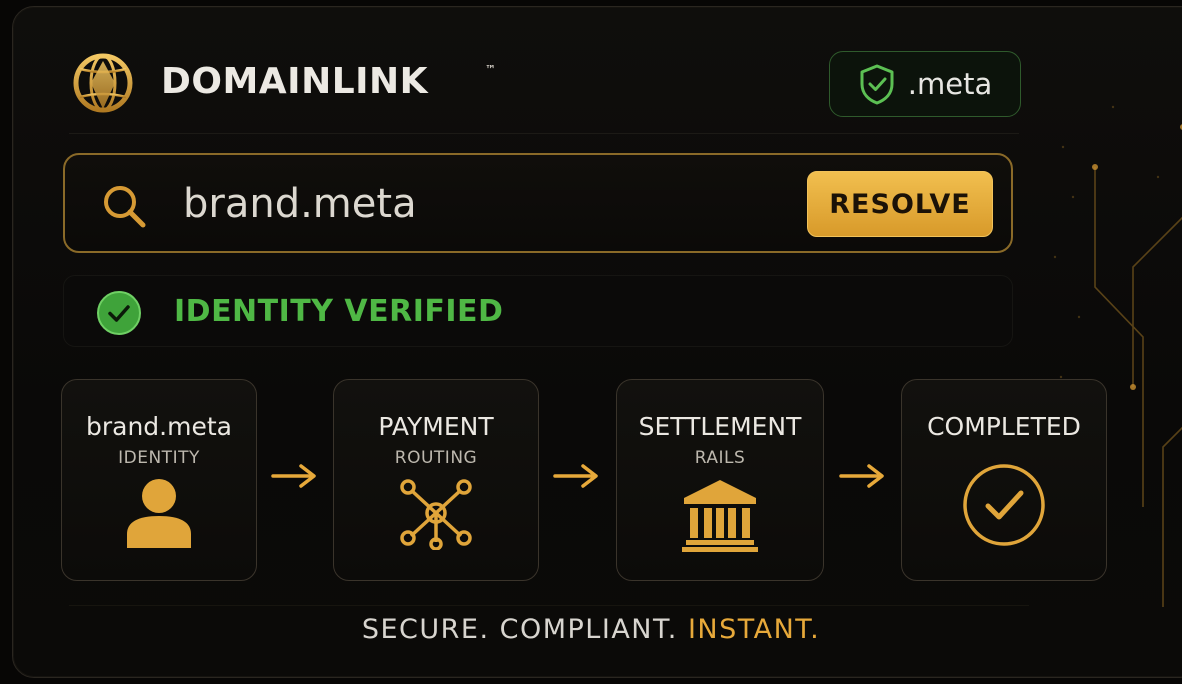  Describe the element at coordinates (549, 605) in the screenshot. I see `footer-divider` at that location.